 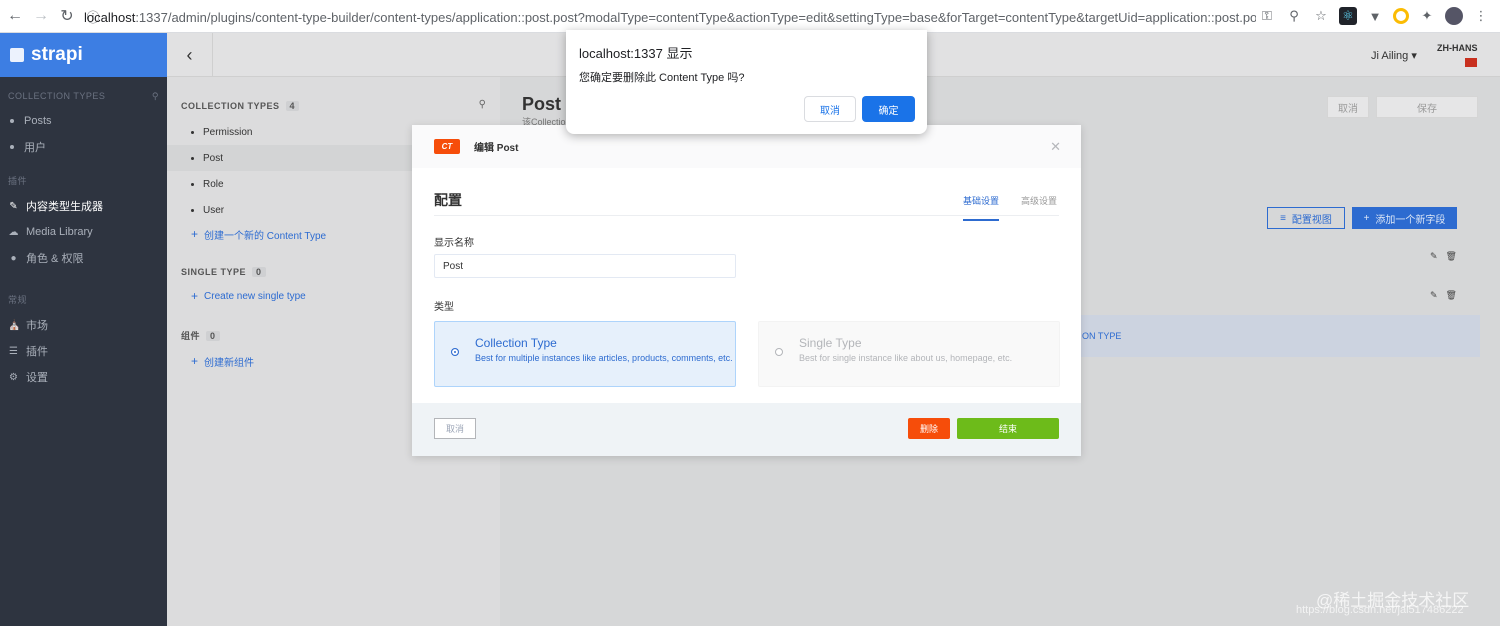 What do you see at coordinates (18, 181) in the screenshot?
I see `plugins-heading: 插件` at bounding box center [18, 181].